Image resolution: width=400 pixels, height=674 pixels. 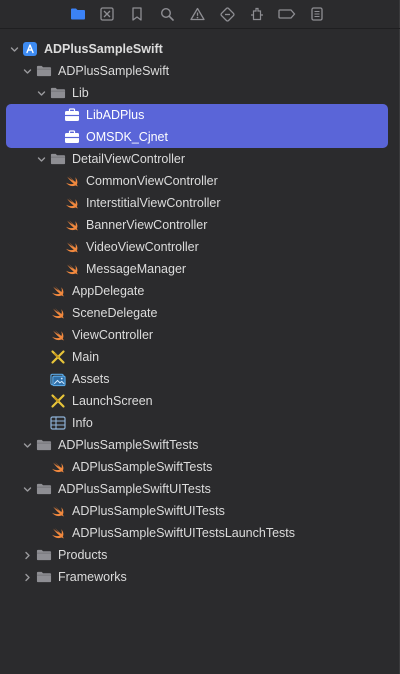 I want to click on tree-row-group: ADPlusSampleSwift, so click(x=200, y=71).